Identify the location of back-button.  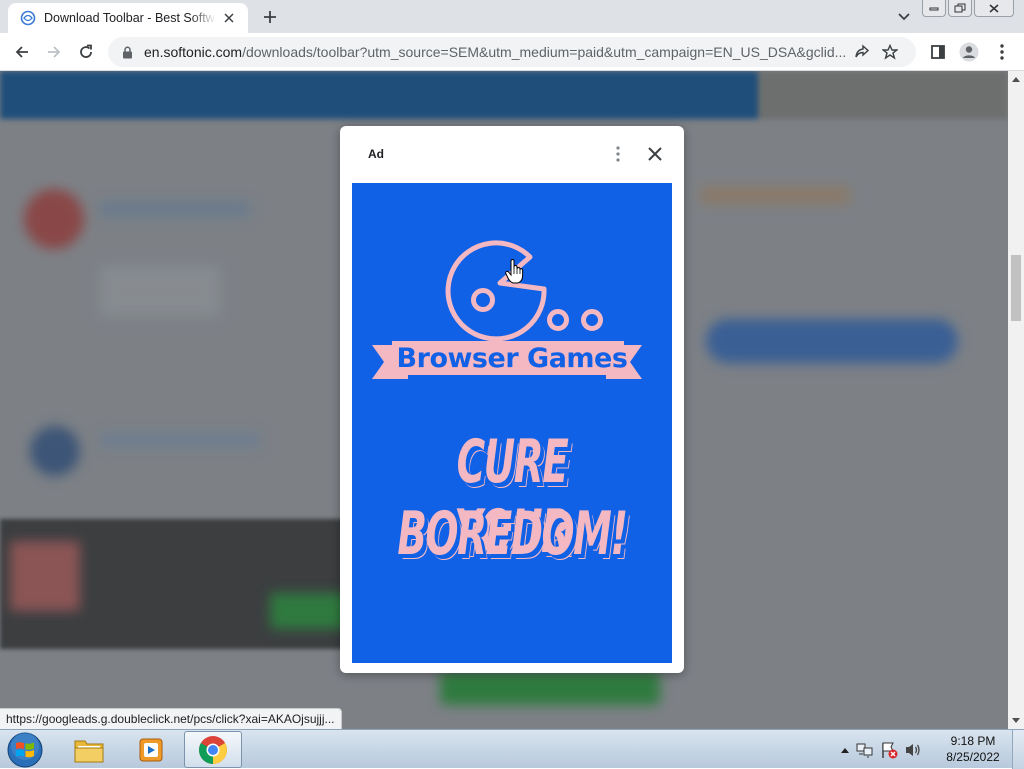
(22, 52).